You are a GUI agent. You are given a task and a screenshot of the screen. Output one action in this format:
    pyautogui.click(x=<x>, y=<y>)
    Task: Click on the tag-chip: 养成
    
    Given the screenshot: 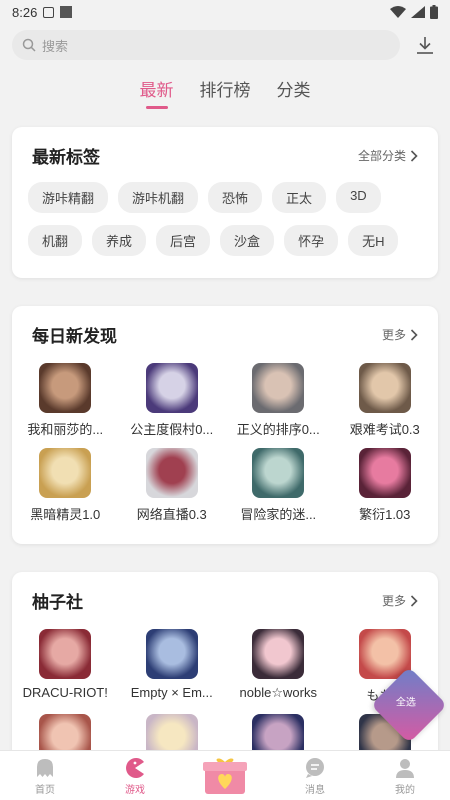 What is the action you would take?
    pyautogui.click(x=119, y=240)
    